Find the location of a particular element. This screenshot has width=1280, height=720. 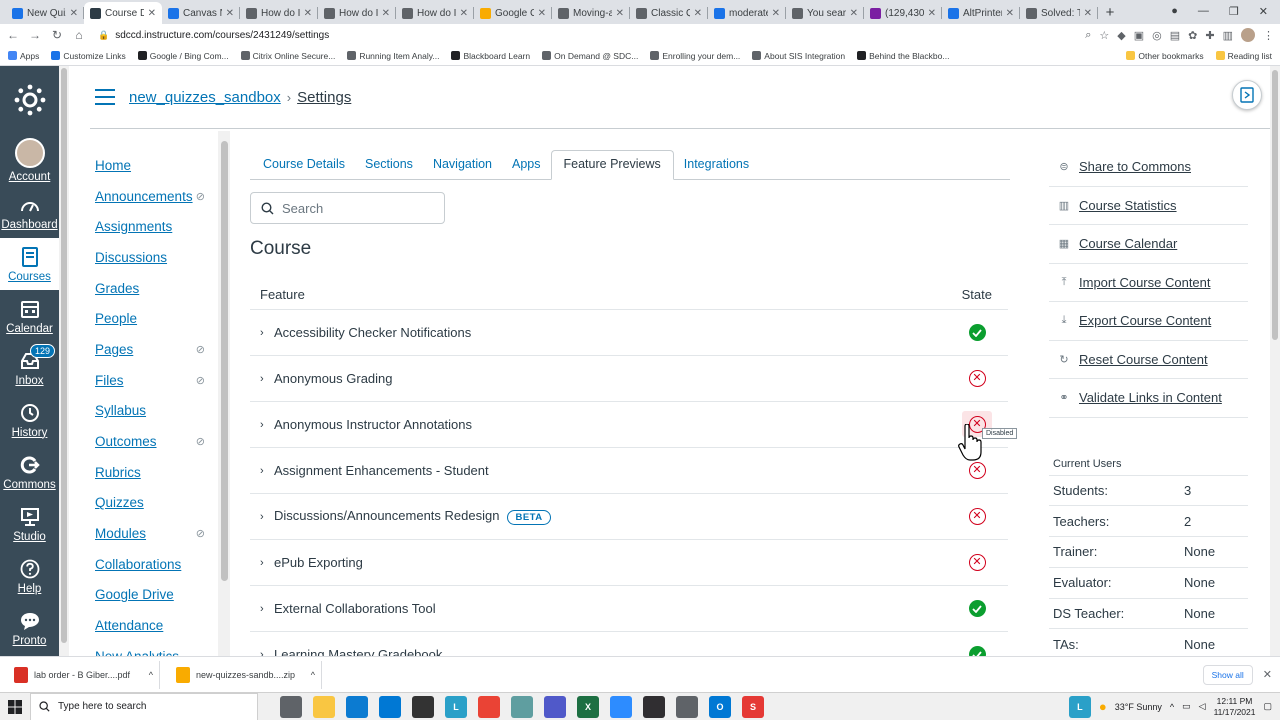

start-button is located at coordinates (15, 706).